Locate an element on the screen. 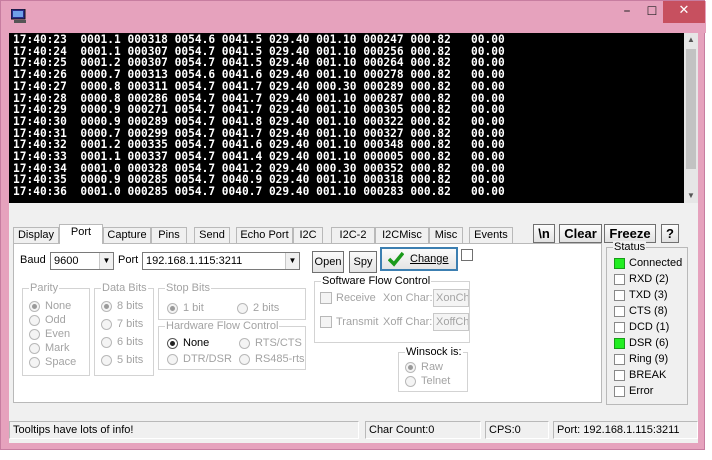  terminal-scrollbar: ▲ ▼ is located at coordinates (691, 118).